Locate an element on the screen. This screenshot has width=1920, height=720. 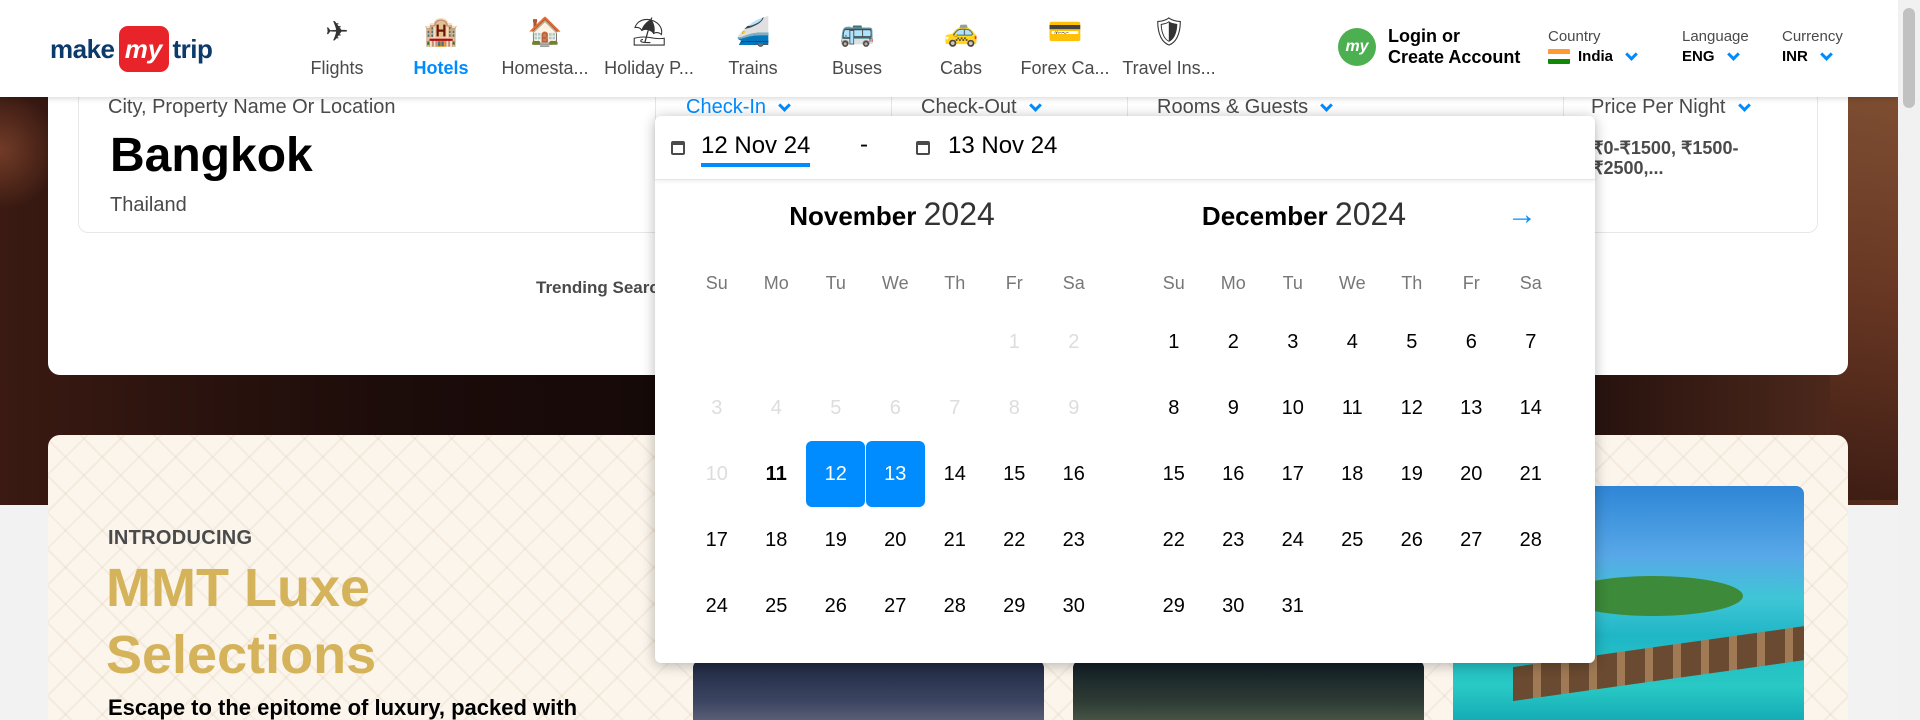
day-number: 10 is located at coordinates (1292, 407).